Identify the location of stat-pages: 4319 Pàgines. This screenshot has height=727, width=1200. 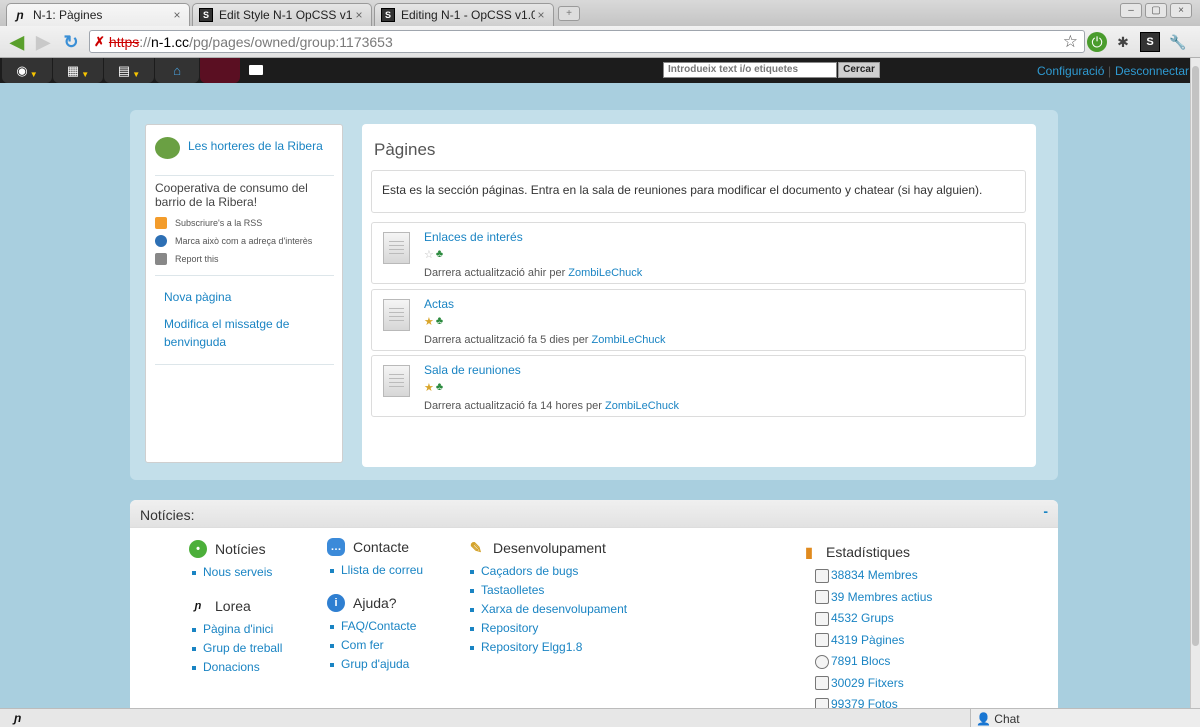
(873, 641).